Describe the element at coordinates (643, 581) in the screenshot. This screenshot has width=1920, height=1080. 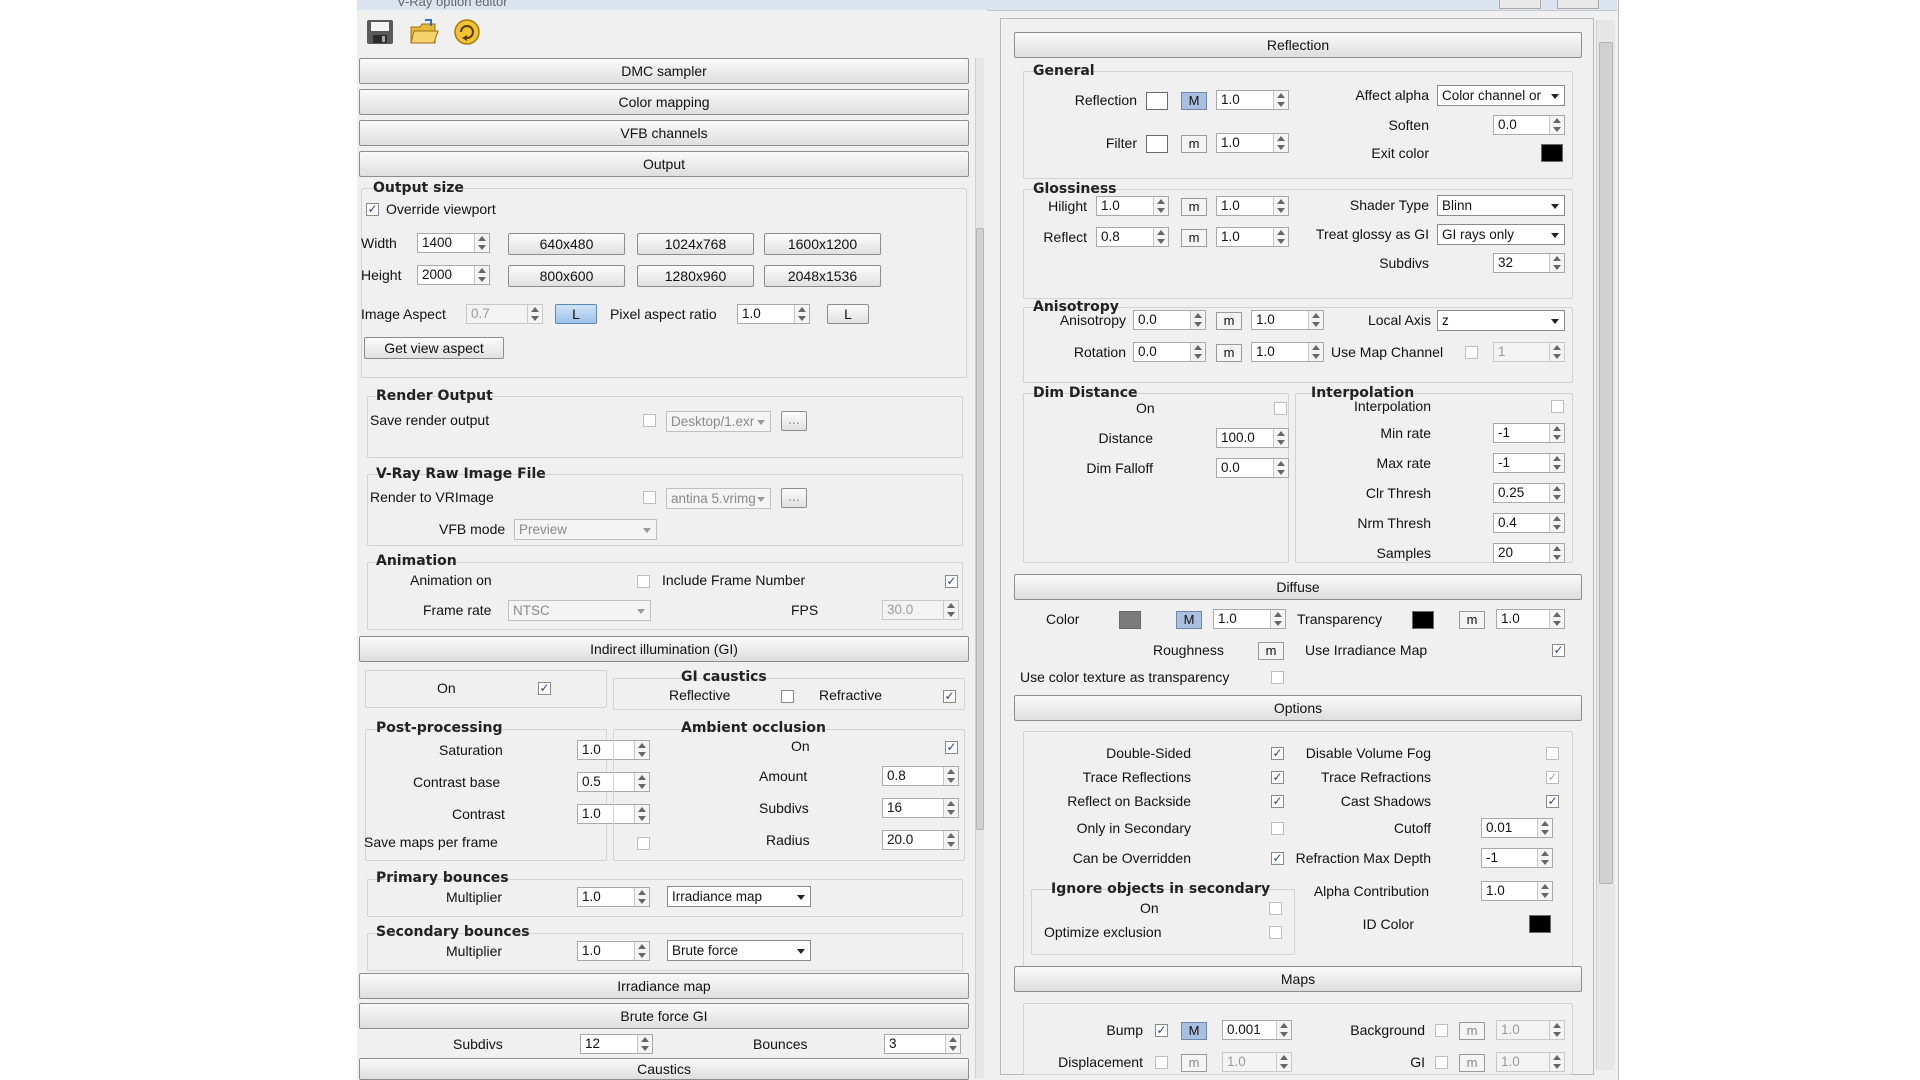
I see `animation-on-checkbox` at that location.